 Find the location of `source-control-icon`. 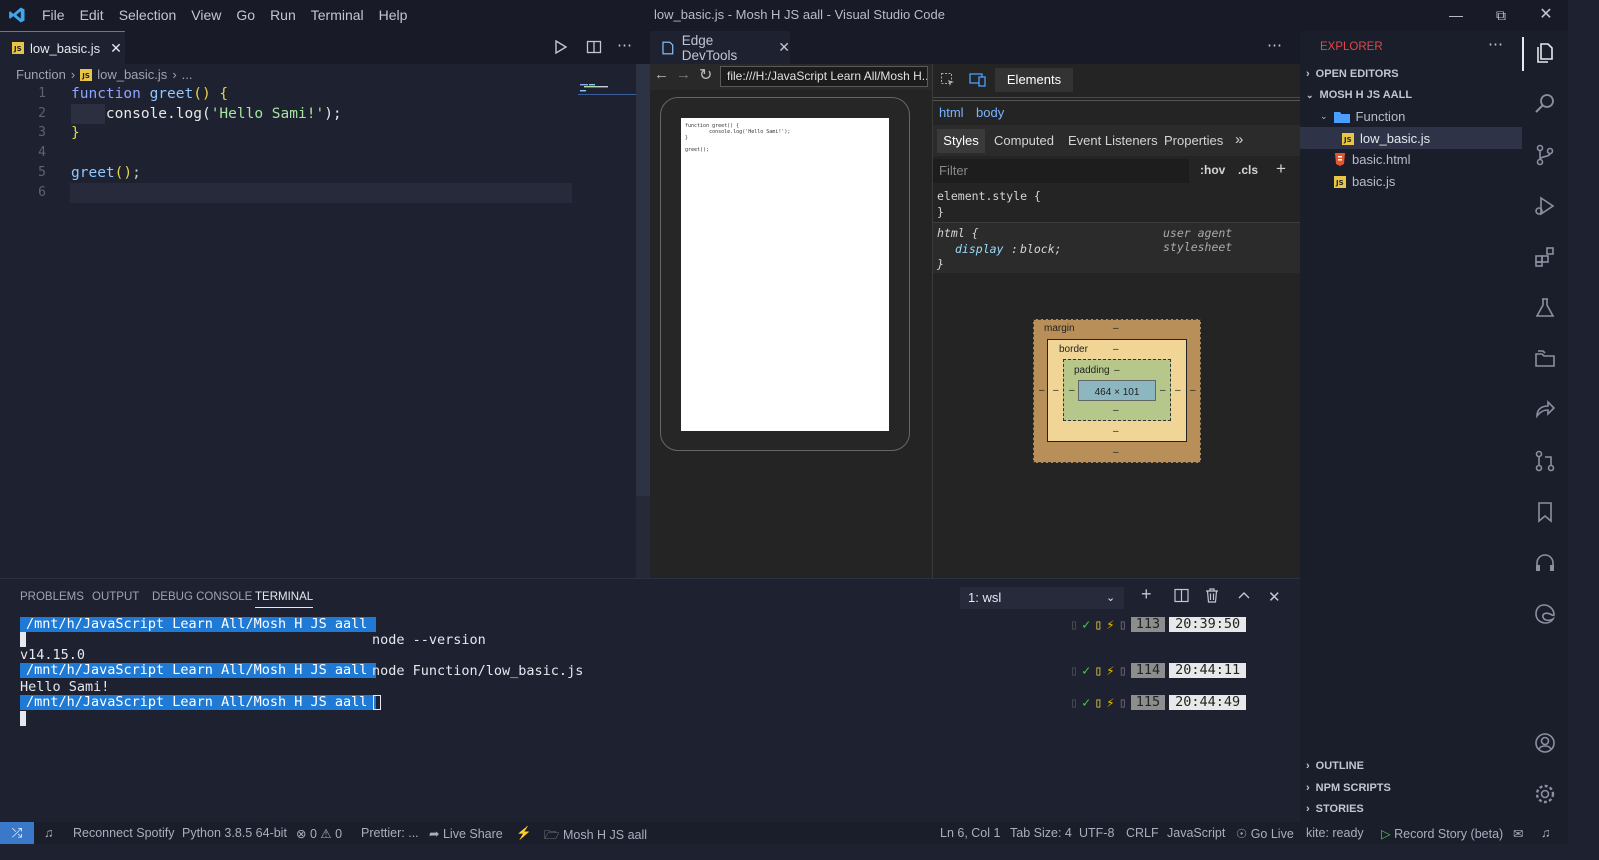

source-control-icon is located at coordinates (1545, 155).